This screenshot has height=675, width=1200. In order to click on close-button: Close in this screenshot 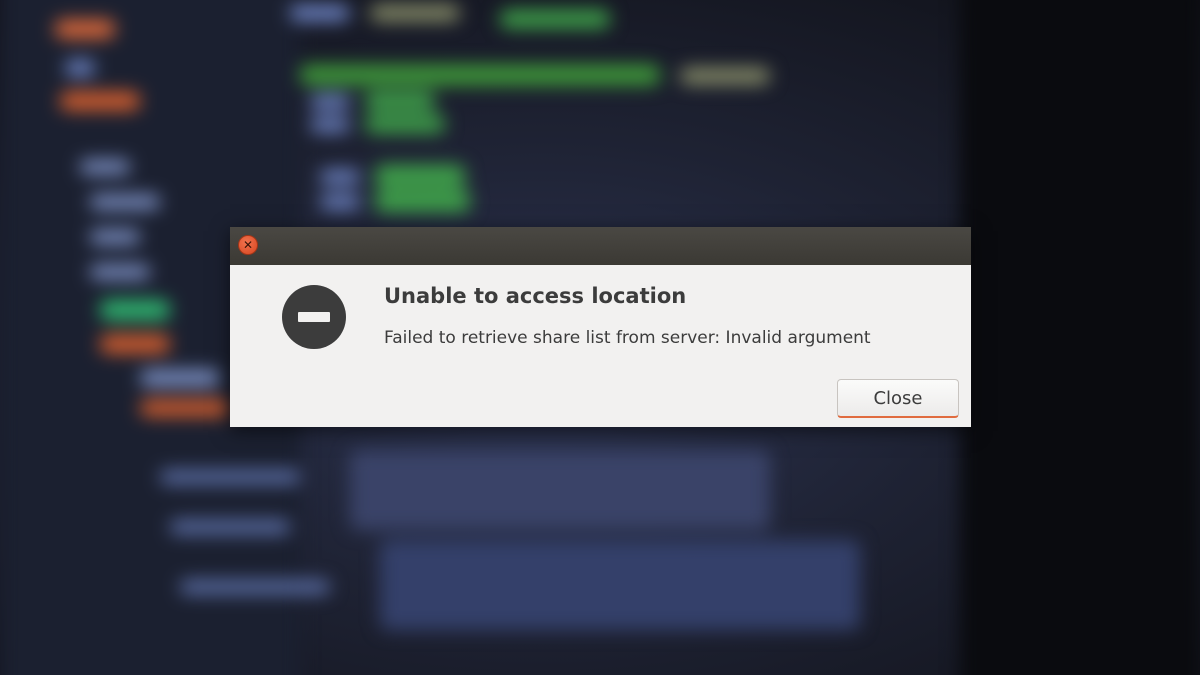, I will do `click(898, 398)`.